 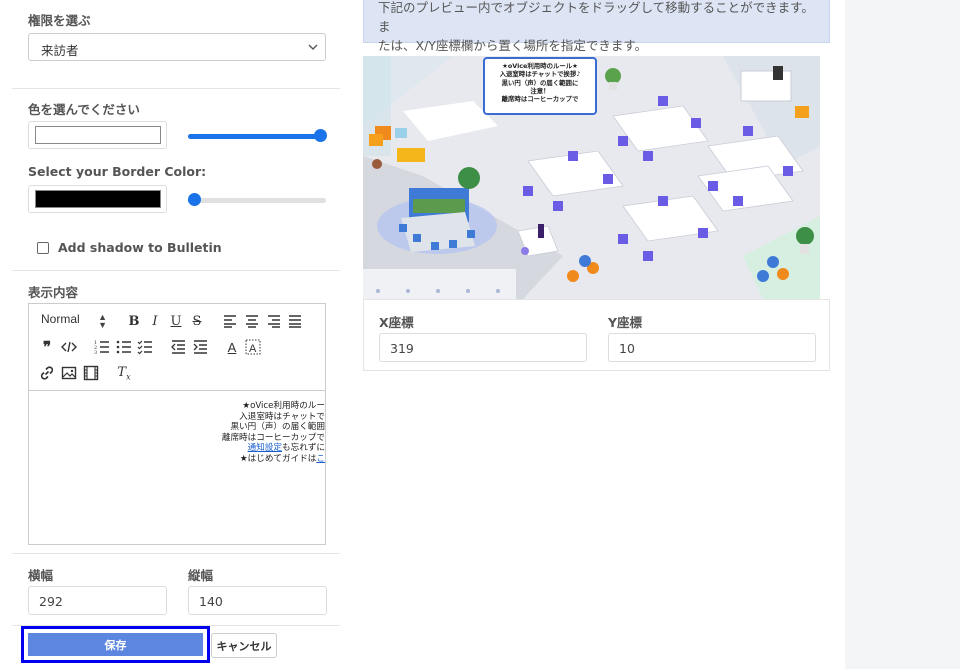 I want to click on image-icon, so click(x=69, y=373).